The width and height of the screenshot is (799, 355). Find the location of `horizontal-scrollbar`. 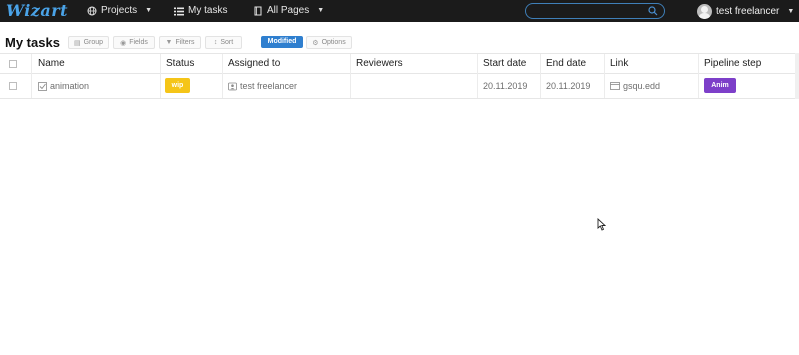

horizontal-scrollbar is located at coordinates (797, 76).